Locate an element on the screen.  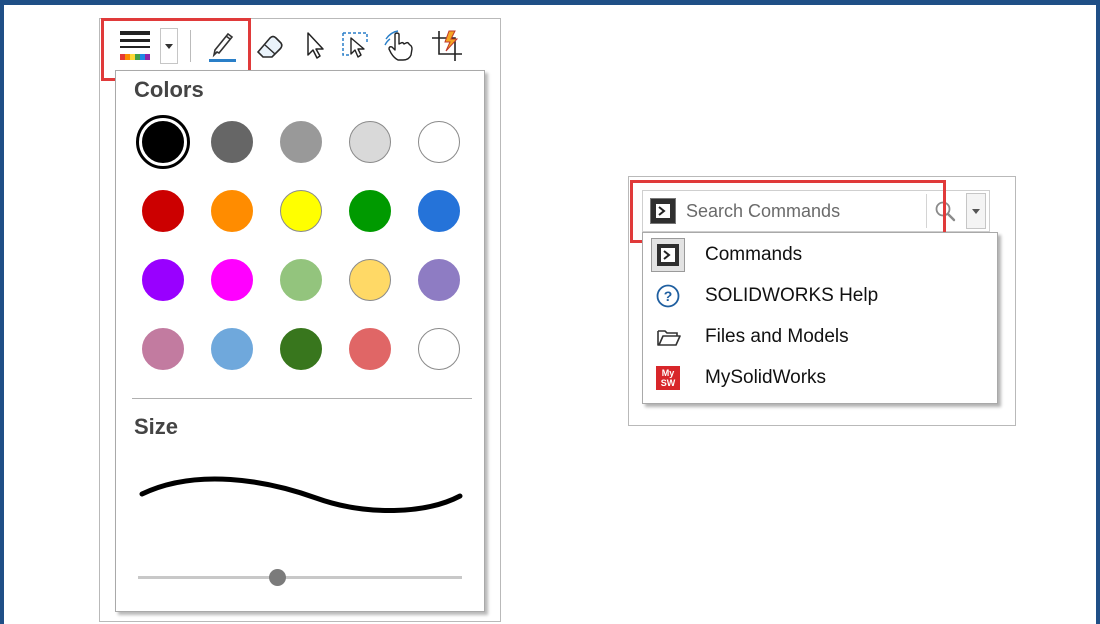
menu-item-solidworks-help: ? SOLIDWORKS Help is located at coordinates (820, 296).